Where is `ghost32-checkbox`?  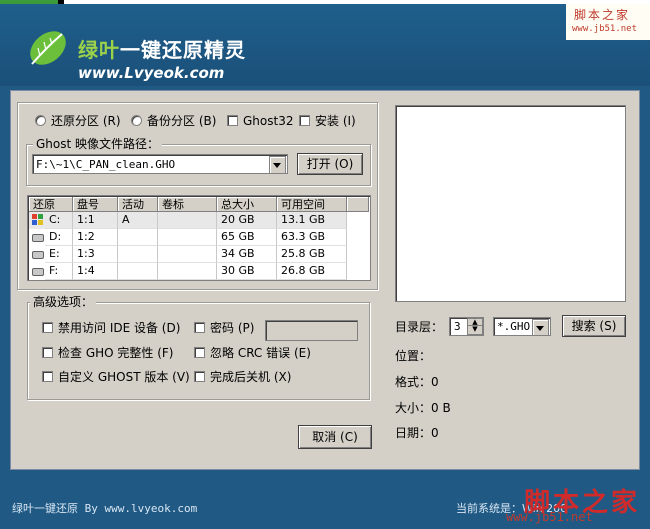
ghost32-checkbox is located at coordinates (232, 120).